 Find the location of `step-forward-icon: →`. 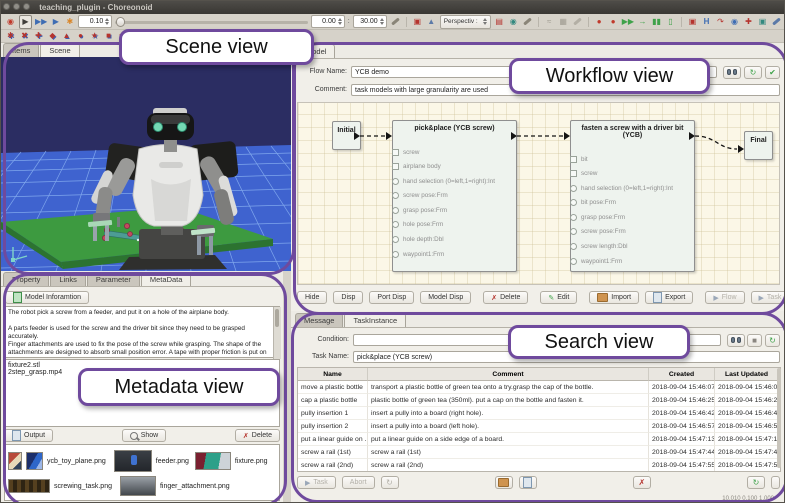

step-forward-icon: → is located at coordinates (642, 22).